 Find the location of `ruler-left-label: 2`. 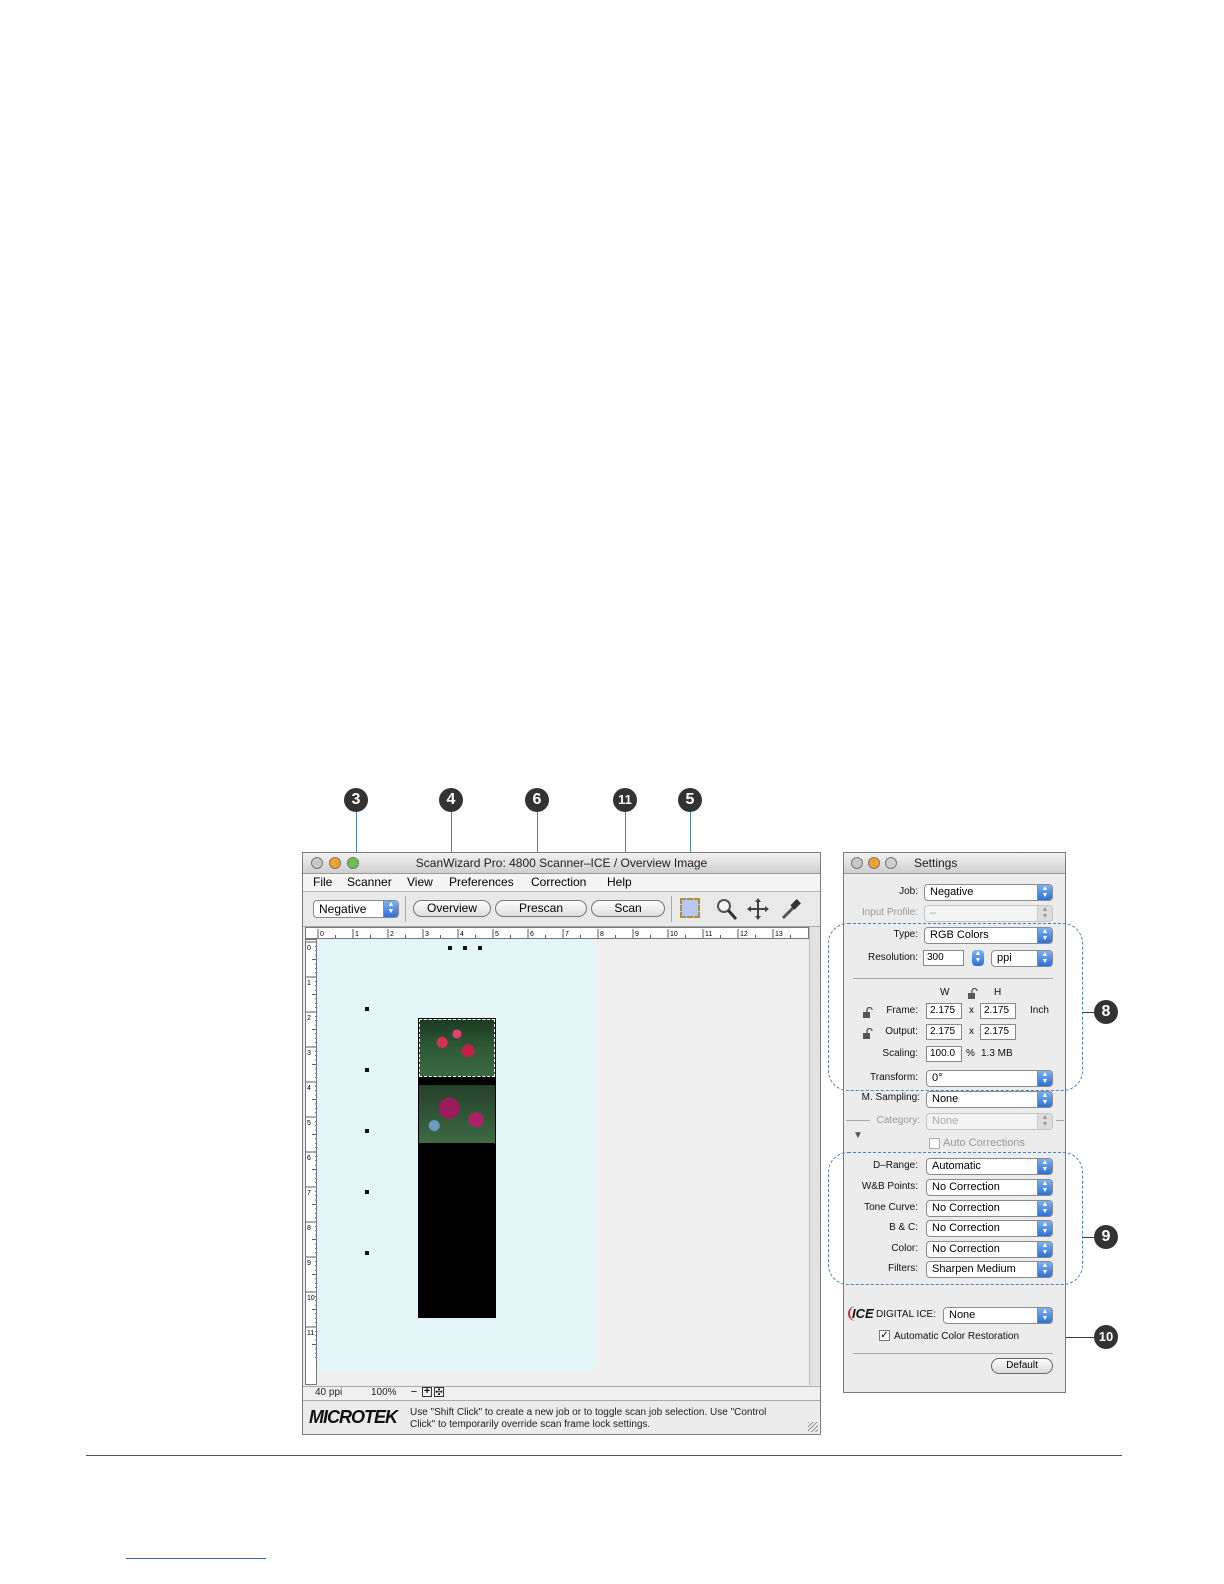

ruler-left-label: 2 is located at coordinates (309, 1018).